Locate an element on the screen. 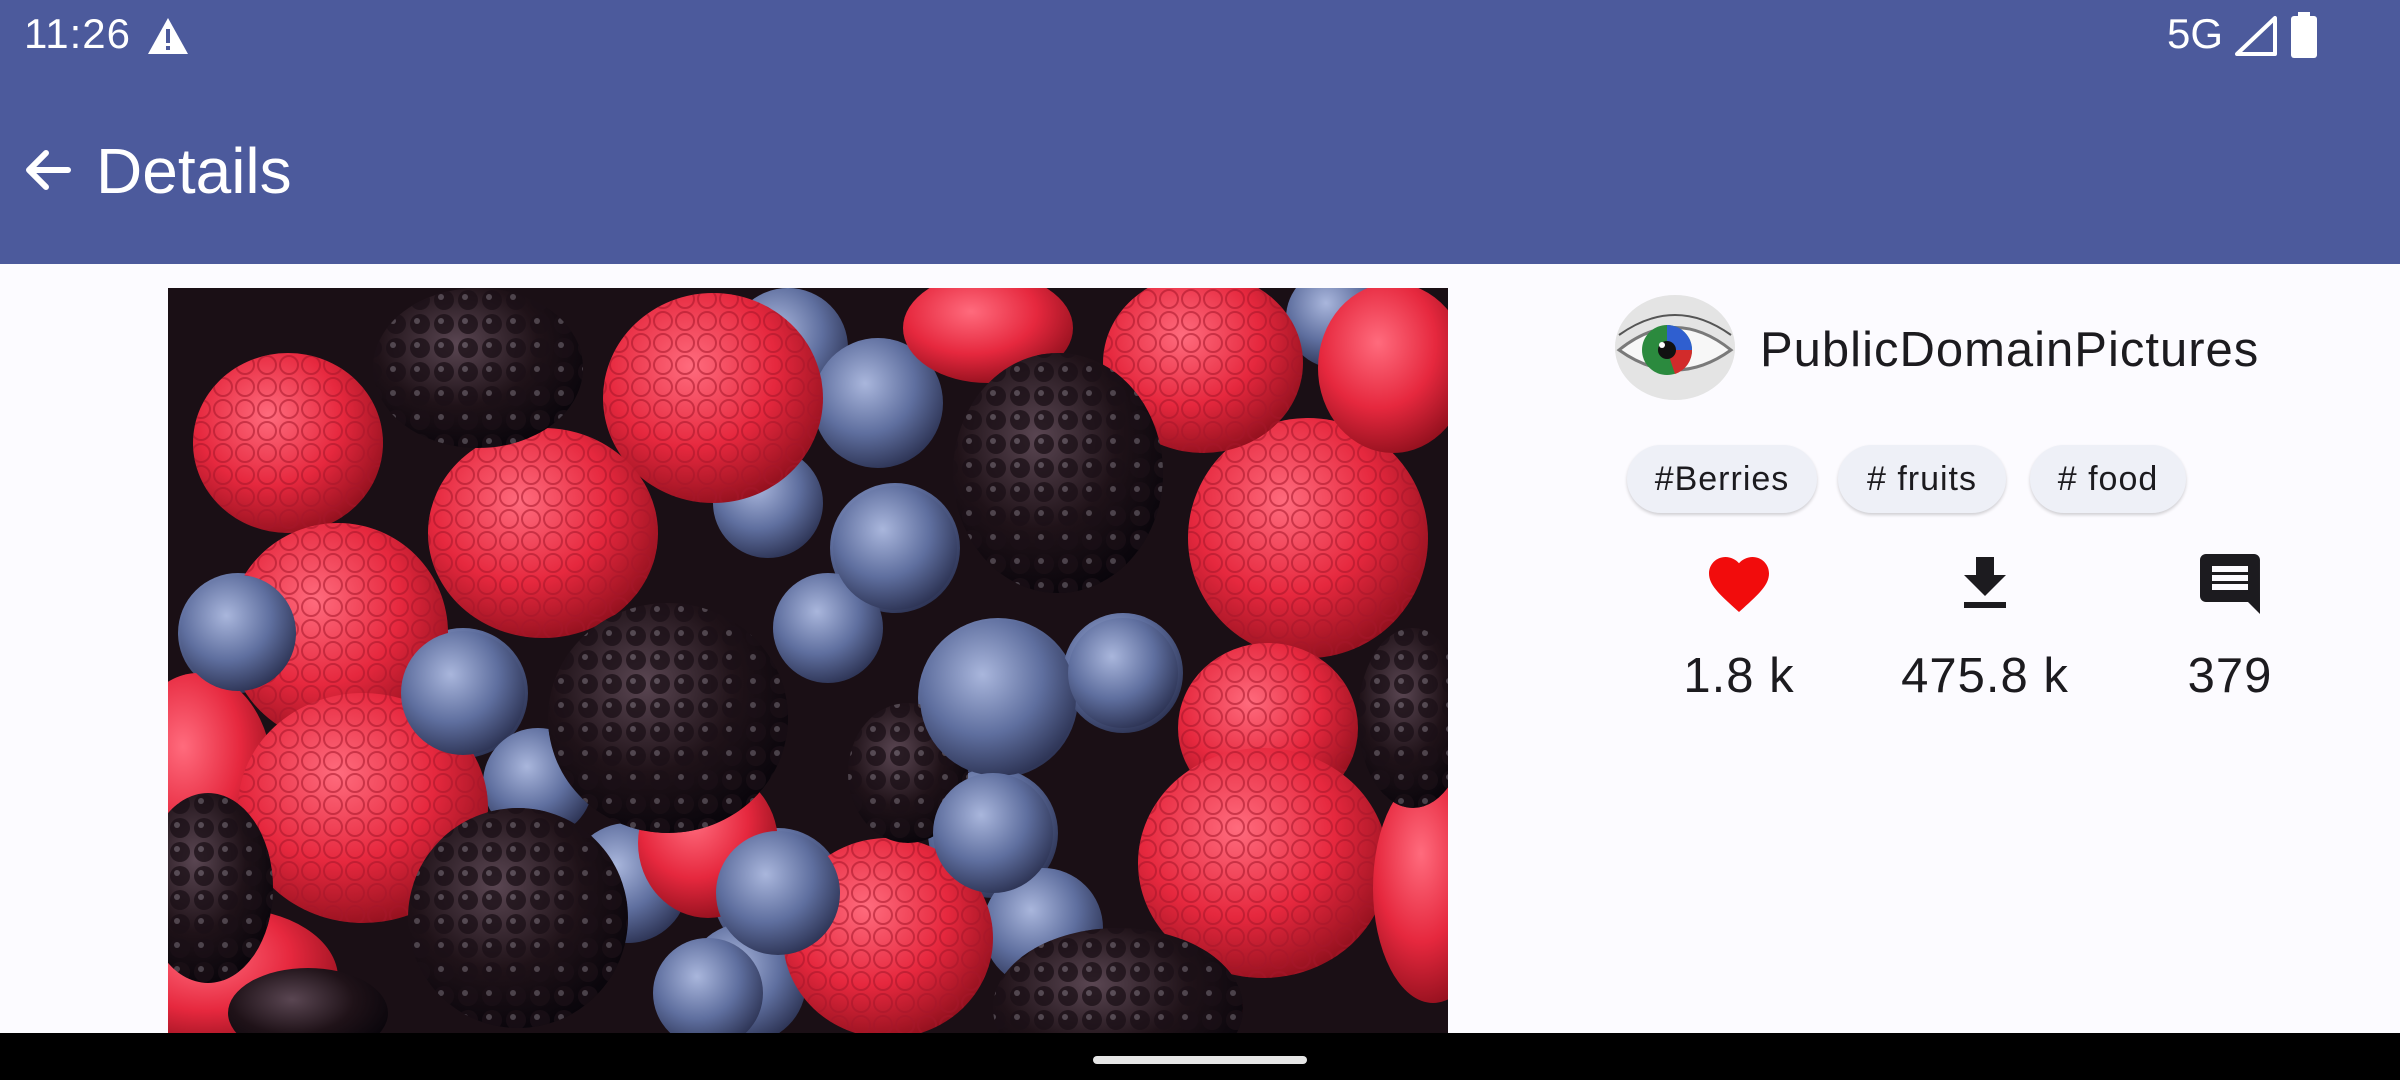 The height and width of the screenshot is (1080, 2400). likes-count: 1.8 k is located at coordinates (1739, 676).